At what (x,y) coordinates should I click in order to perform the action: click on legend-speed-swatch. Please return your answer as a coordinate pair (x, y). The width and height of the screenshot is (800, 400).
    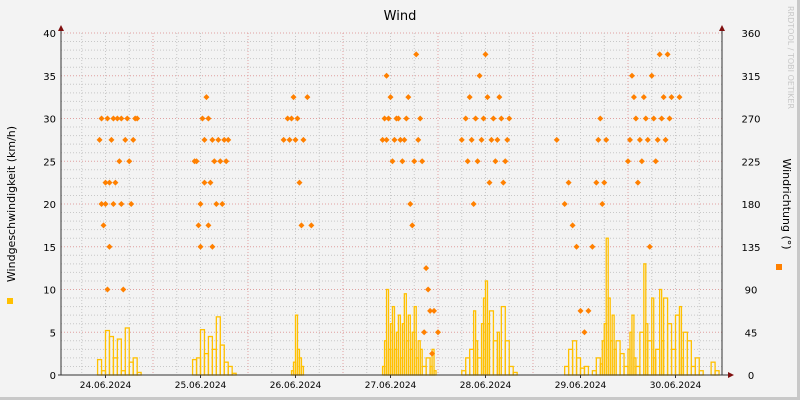
    Looking at the image, I should click on (10, 301).